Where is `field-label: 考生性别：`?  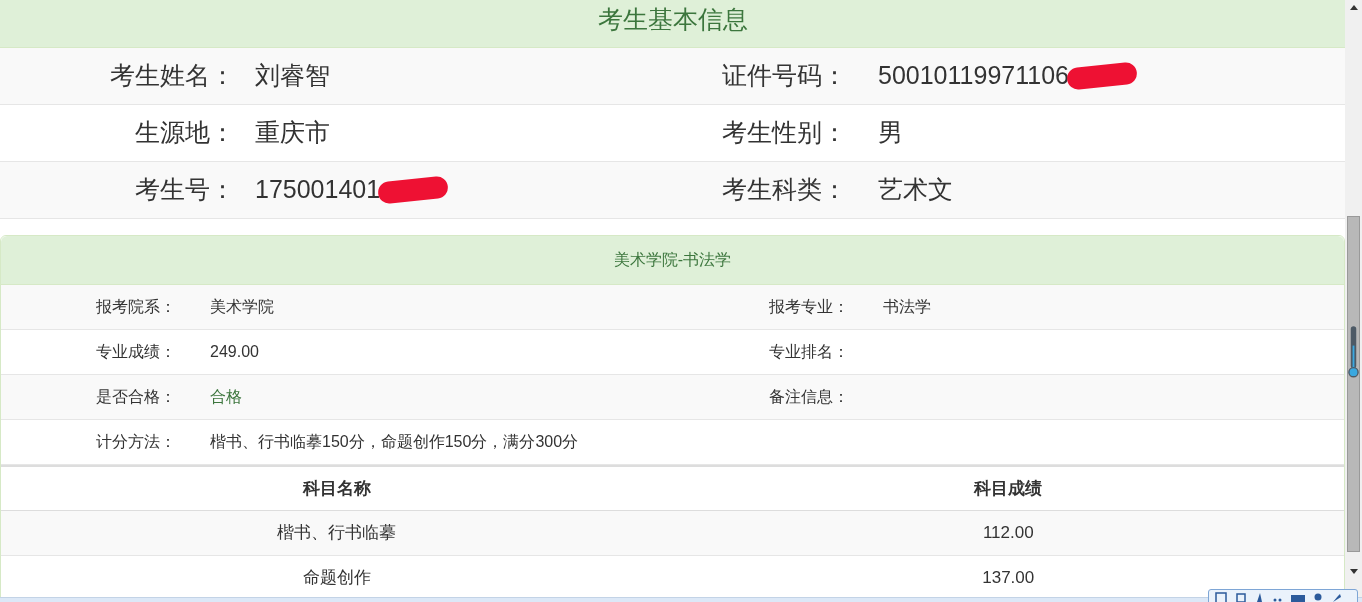
field-label: 考生性别： is located at coordinates (785, 133).